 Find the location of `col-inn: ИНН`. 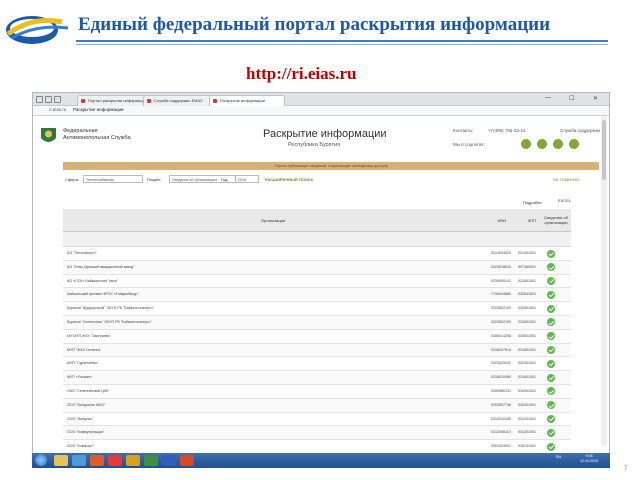

col-inn: ИНН is located at coordinates (502, 220).